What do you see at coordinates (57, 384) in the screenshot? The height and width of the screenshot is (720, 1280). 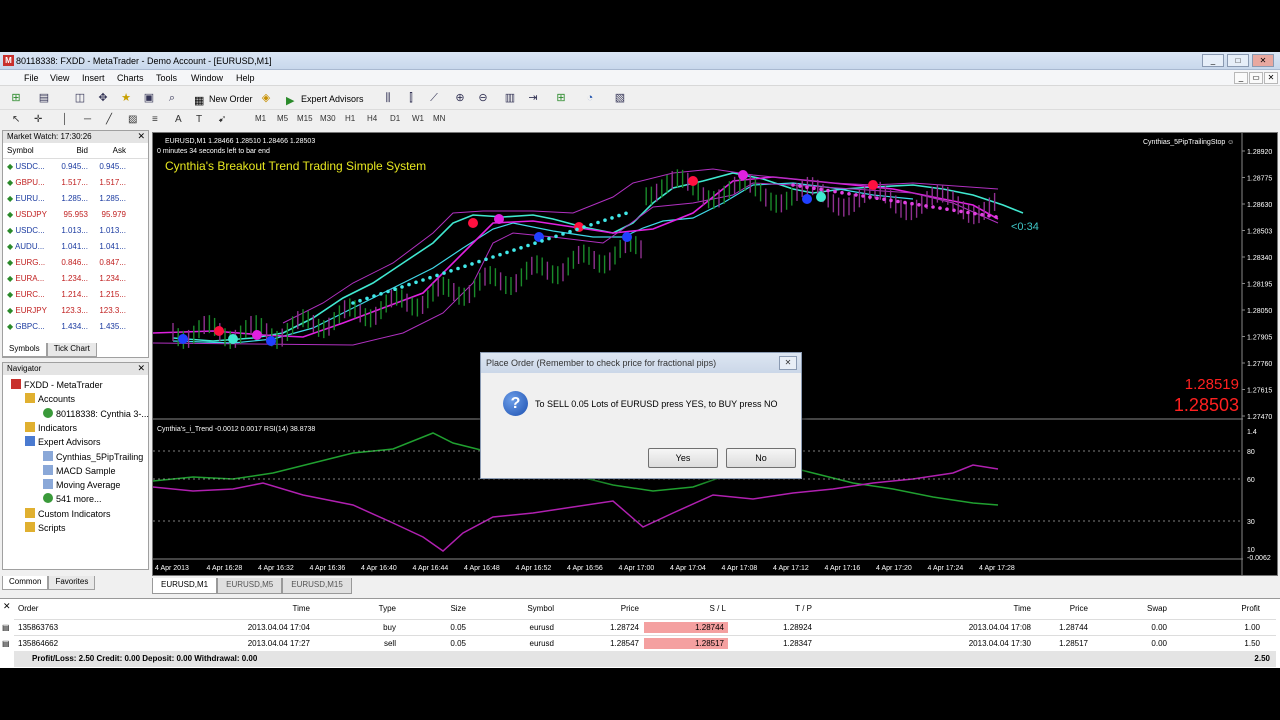 I see `tree-root: FXDD - MetaTrader` at bounding box center [57, 384].